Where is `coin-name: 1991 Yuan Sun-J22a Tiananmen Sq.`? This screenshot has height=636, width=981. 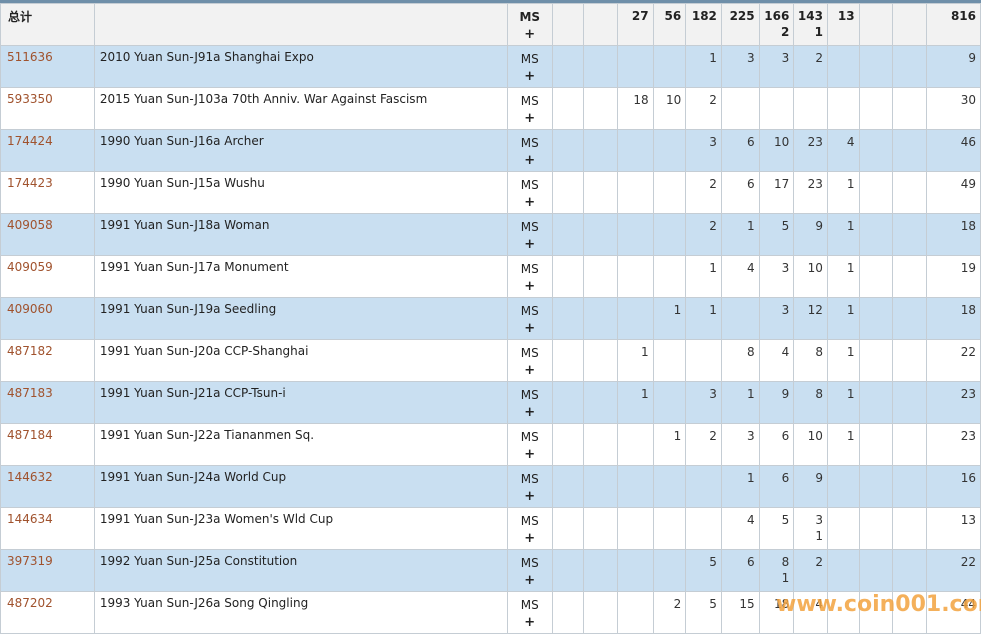
coin-name: 1991 Yuan Sun-J22a Tiananmen Sq. is located at coordinates (300, 444).